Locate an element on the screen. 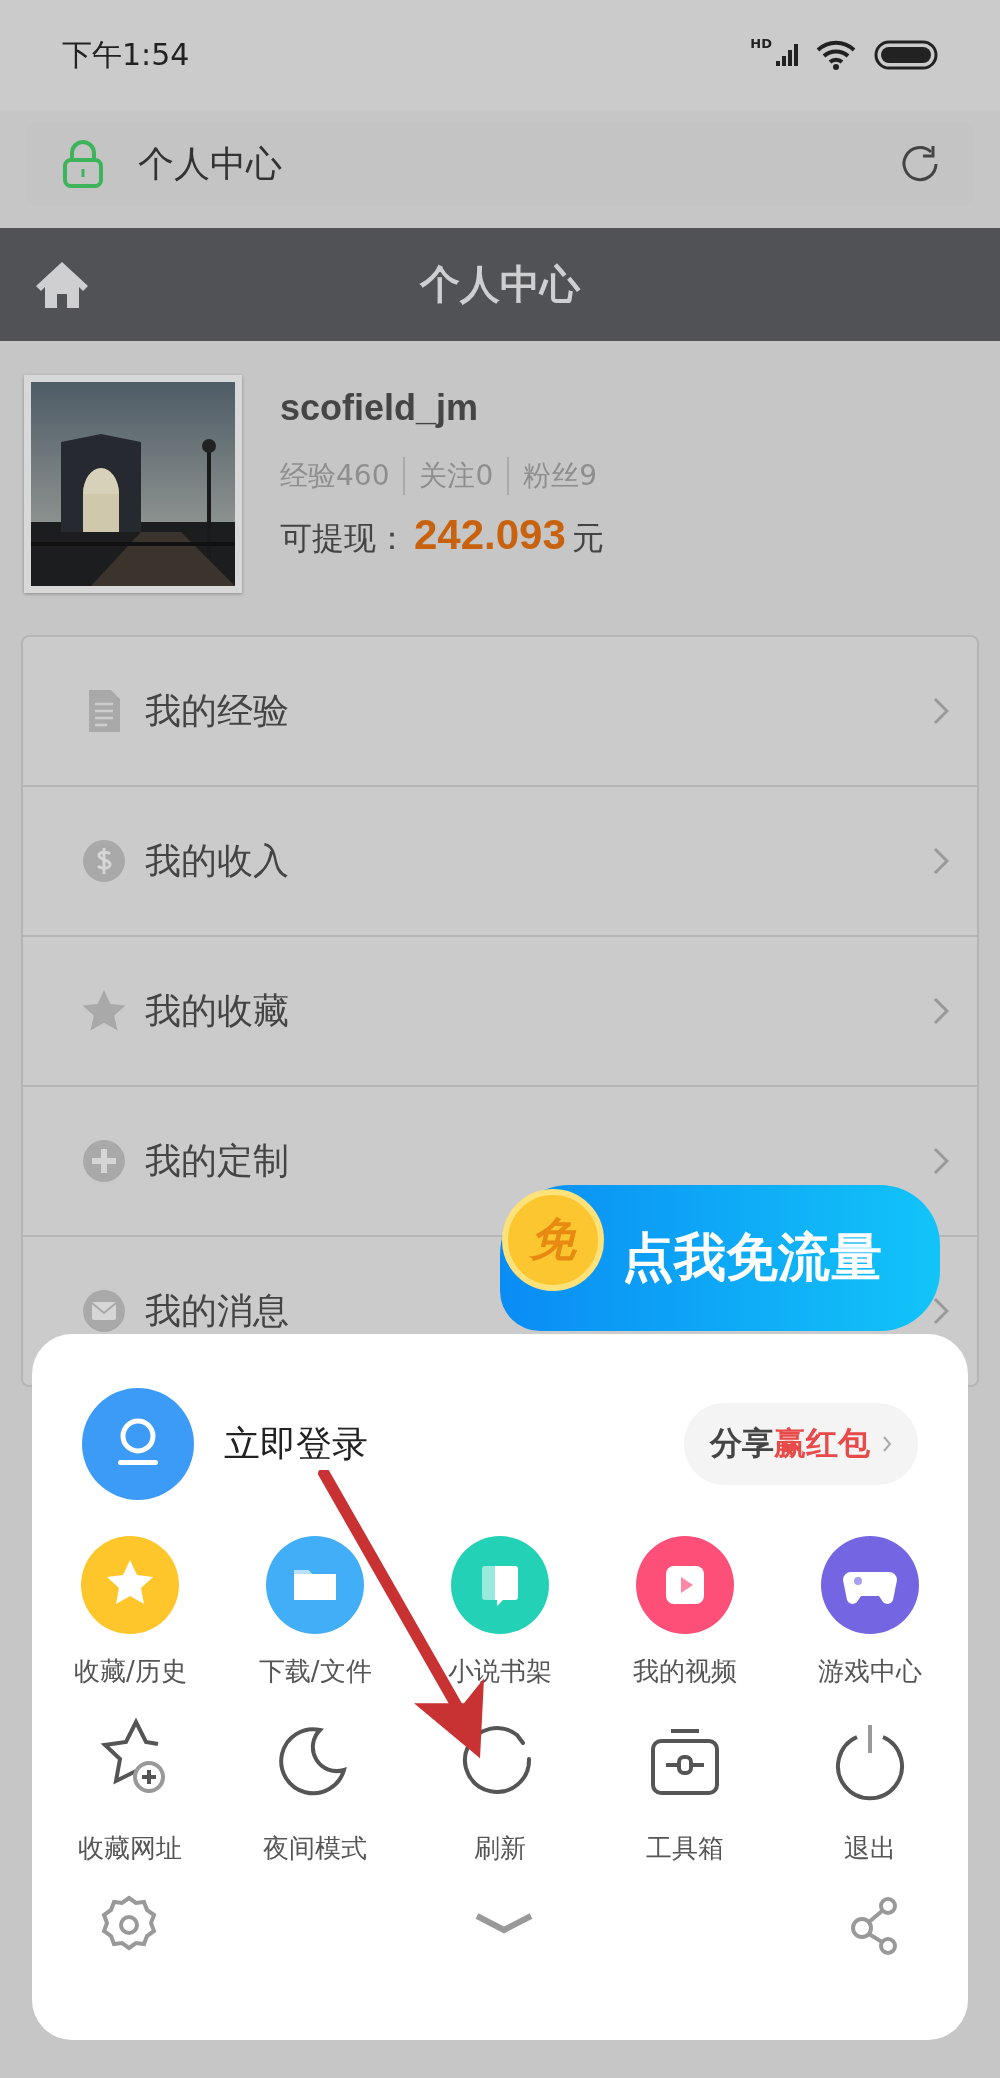  menu-shortcut: 收藏网址 is located at coordinates (130, 1789).